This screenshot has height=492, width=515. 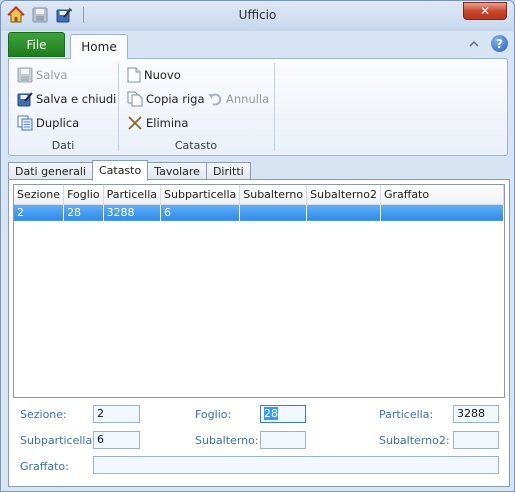 I want to click on new-document-icon, so click(x=134, y=75).